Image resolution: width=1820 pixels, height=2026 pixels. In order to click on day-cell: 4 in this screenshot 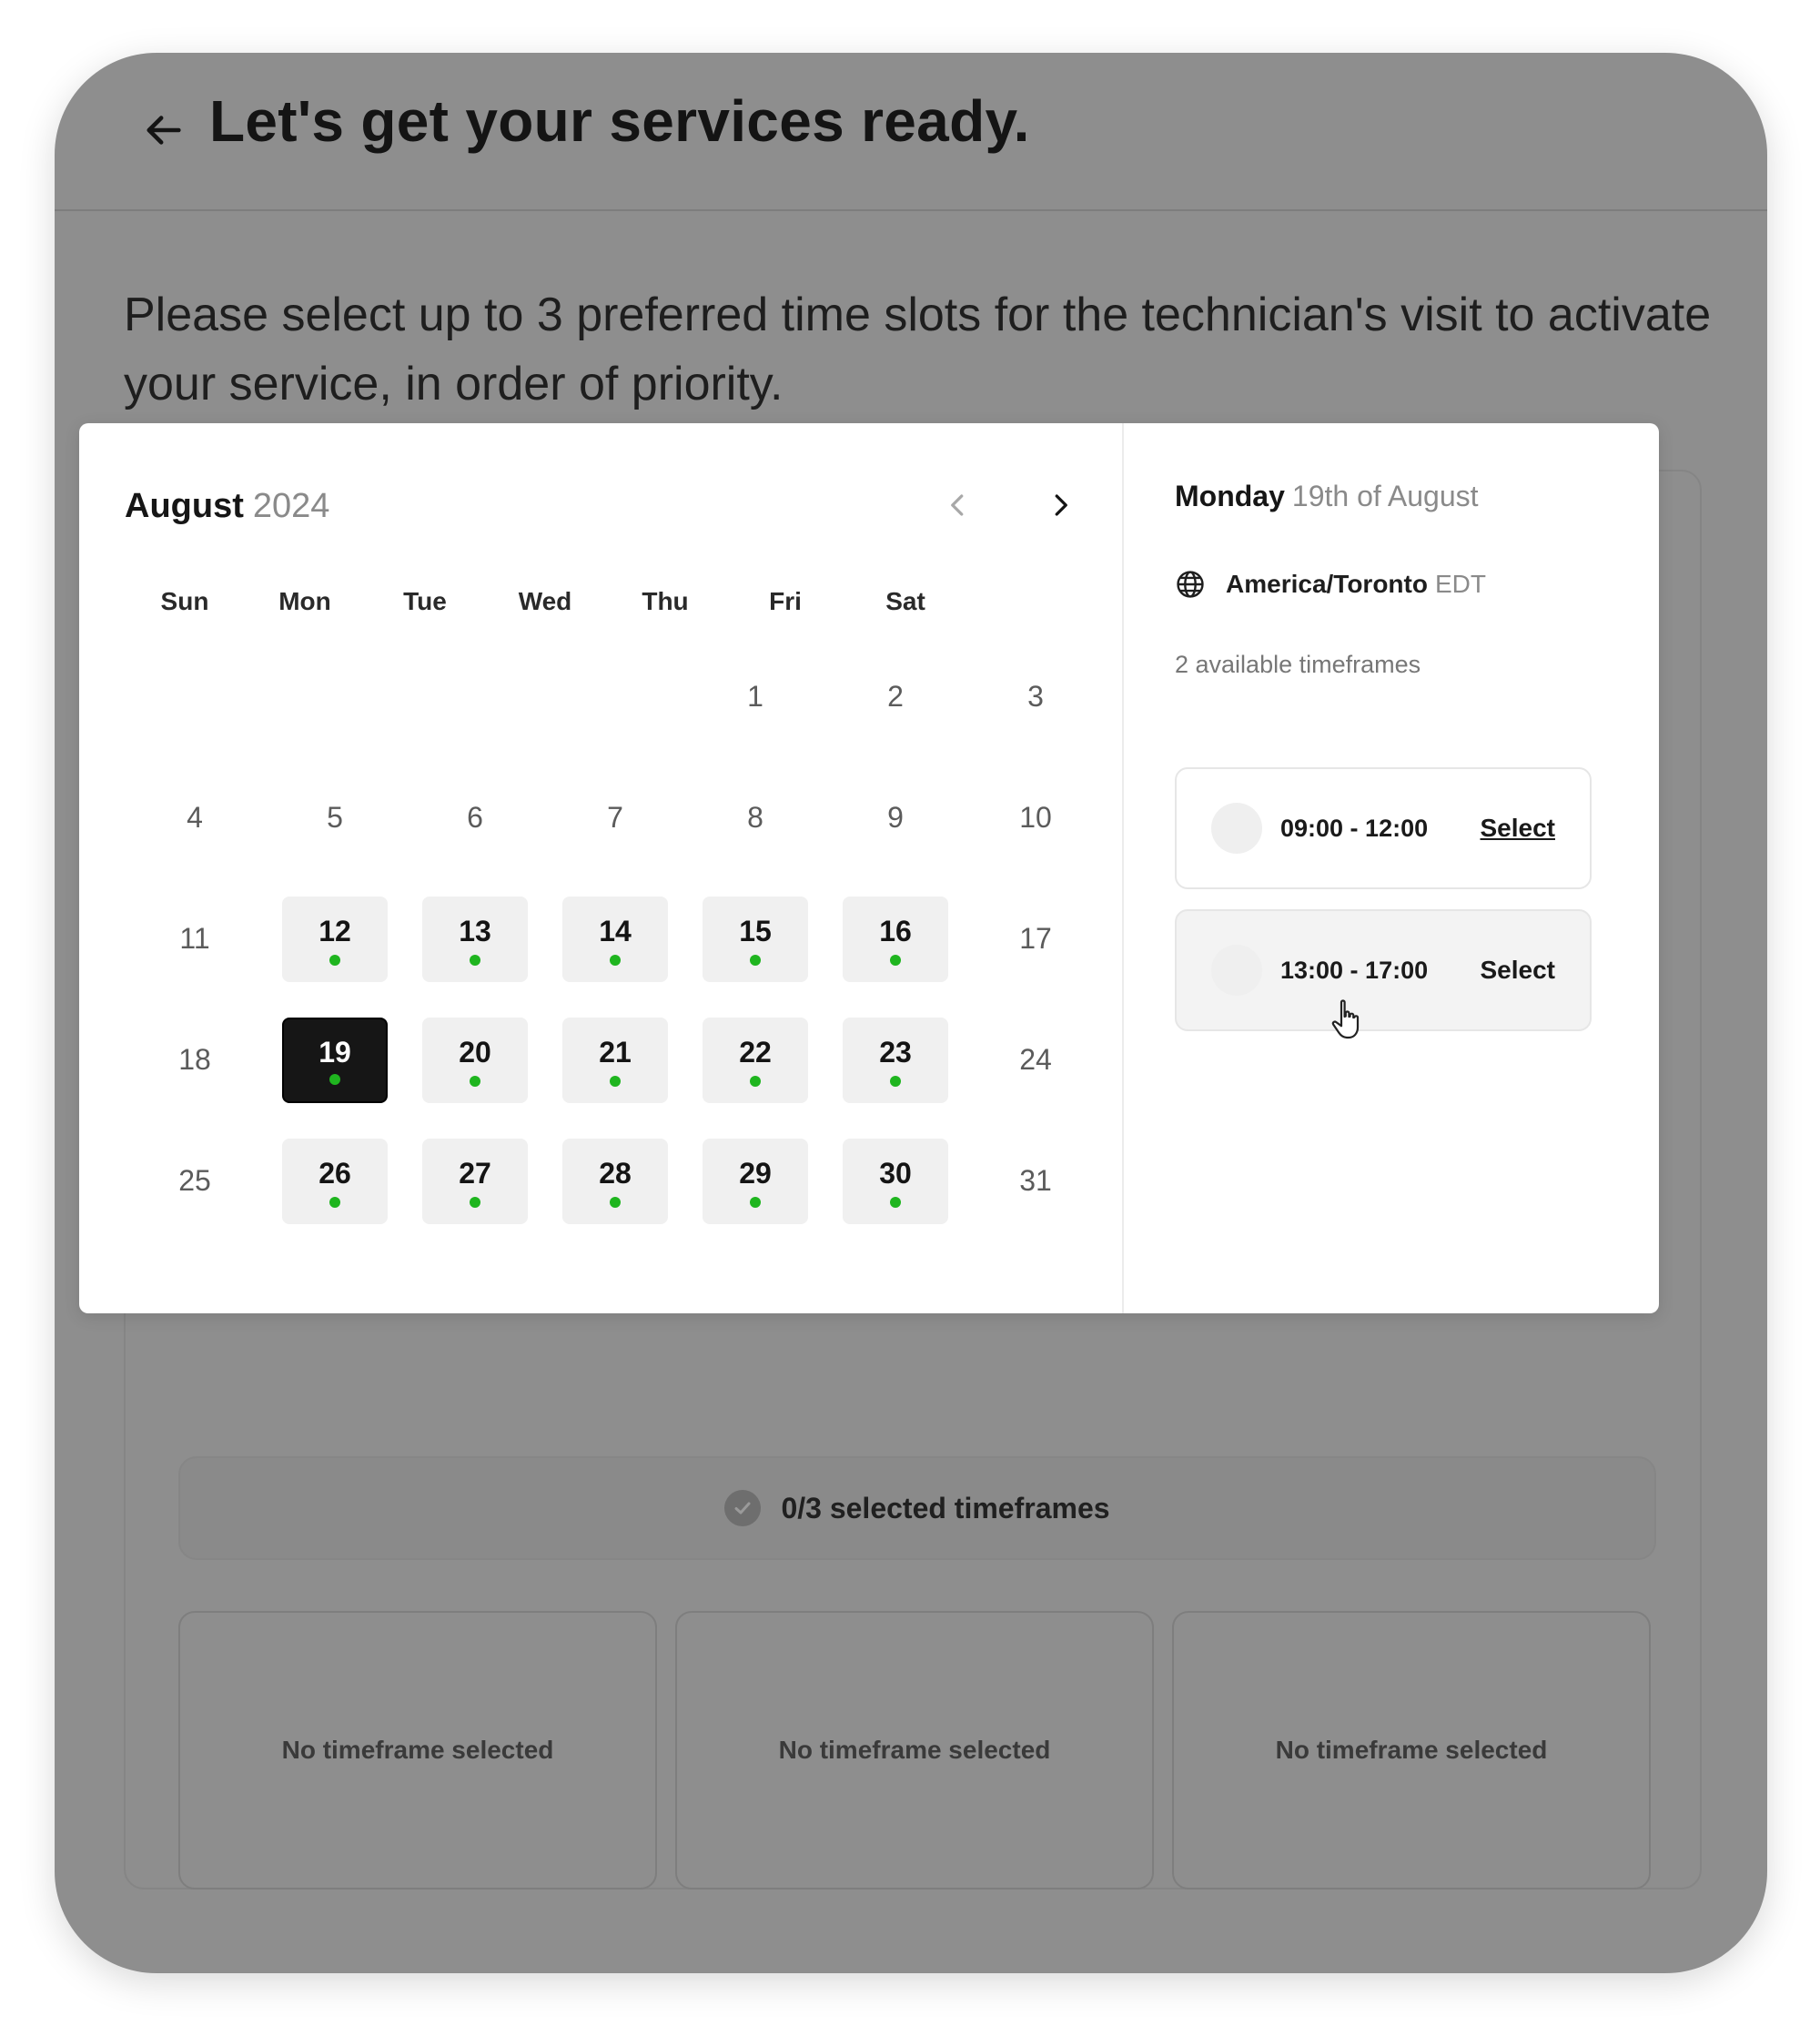, I will do `click(195, 817)`.